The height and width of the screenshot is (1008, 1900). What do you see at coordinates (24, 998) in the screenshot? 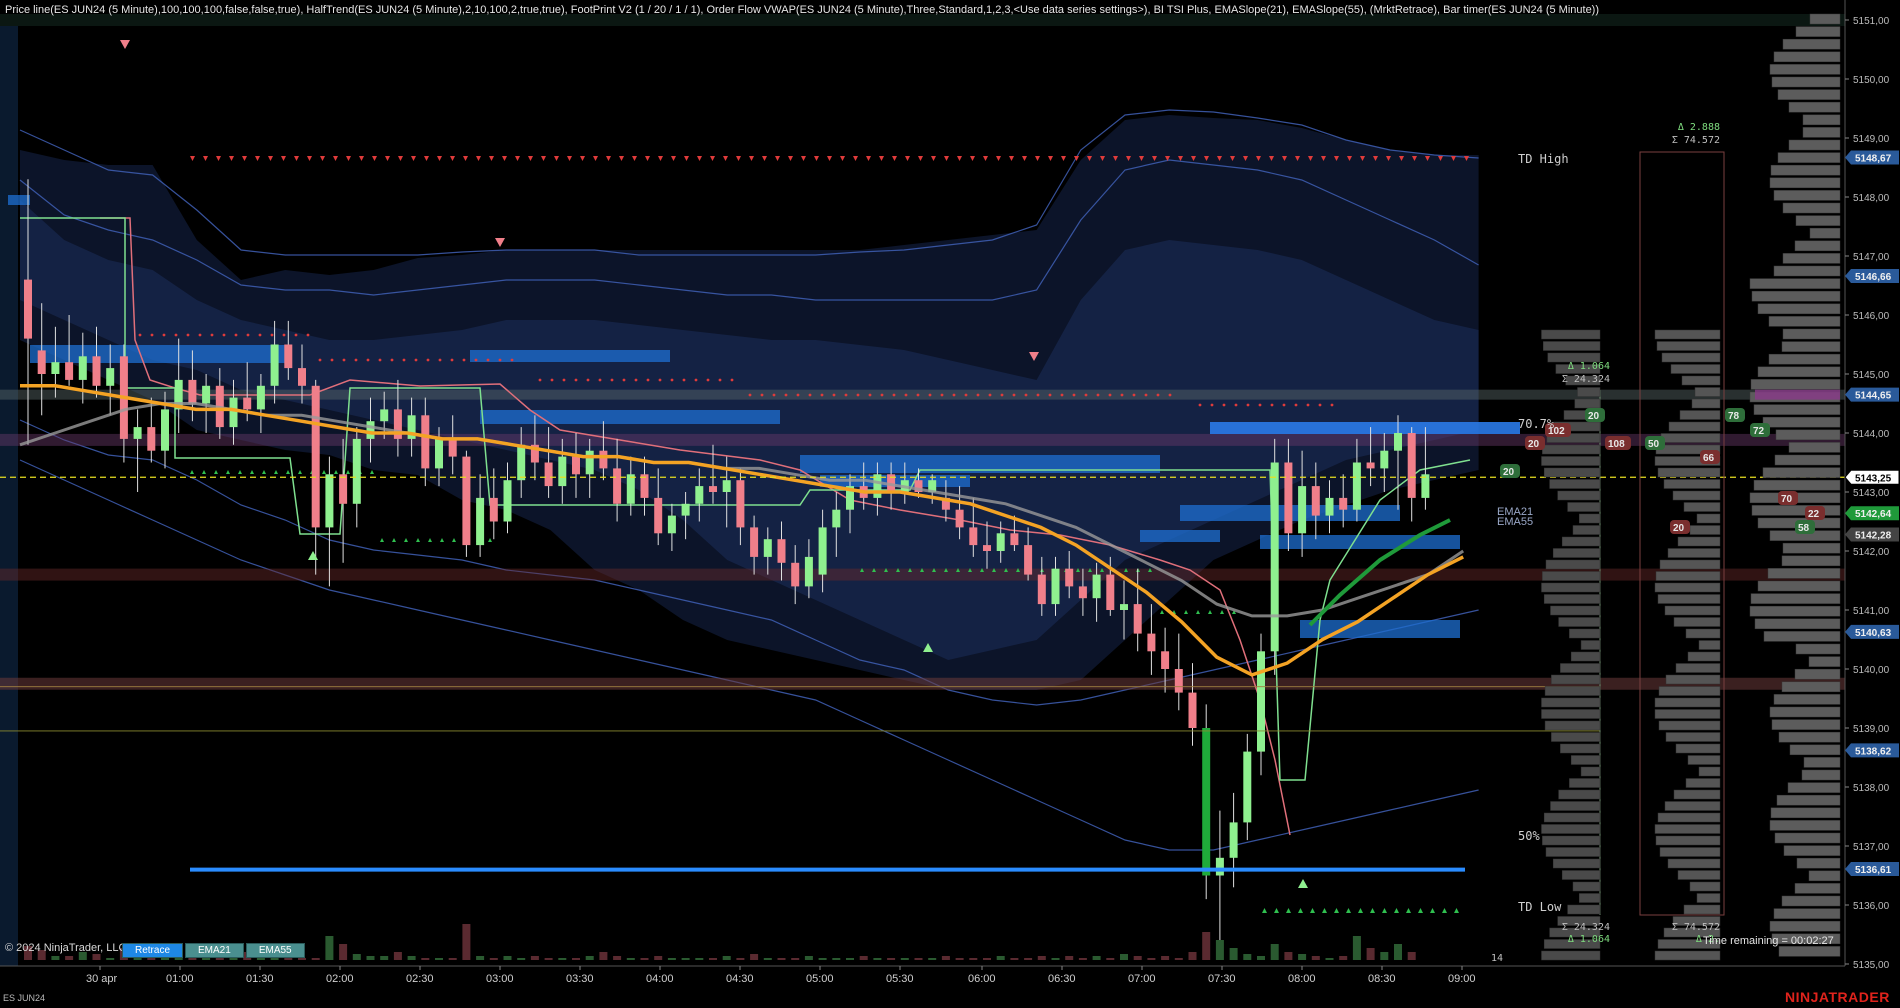
I see `instrument-label: ES JUN24` at bounding box center [24, 998].